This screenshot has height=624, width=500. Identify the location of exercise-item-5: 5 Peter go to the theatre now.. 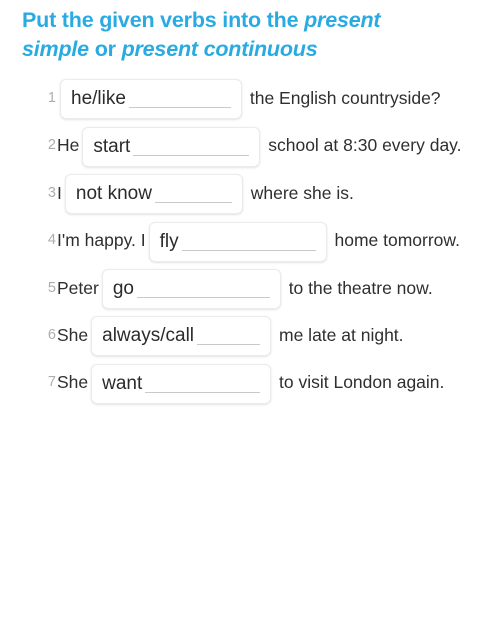
(250, 288).